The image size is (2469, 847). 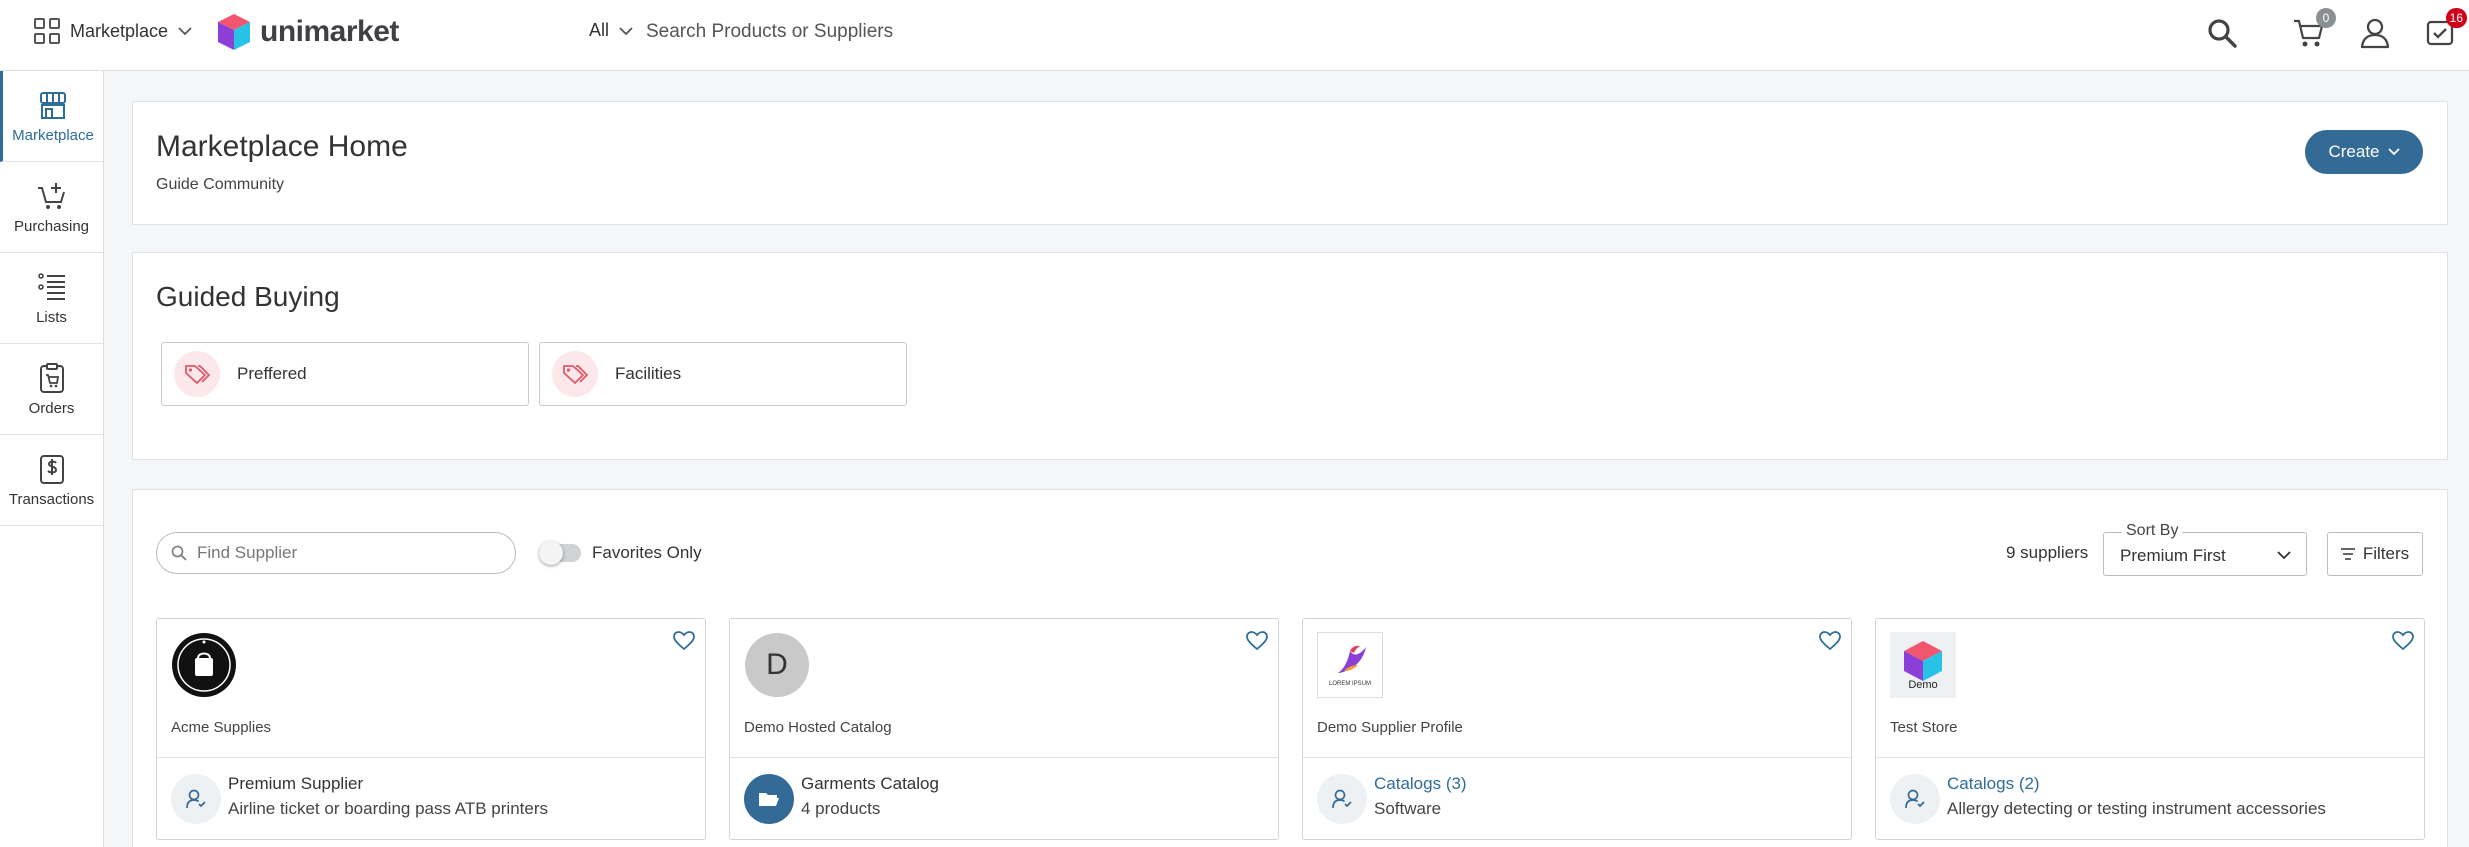 What do you see at coordinates (282, 146) in the screenshot?
I see `page-title: Marketplace Home` at bounding box center [282, 146].